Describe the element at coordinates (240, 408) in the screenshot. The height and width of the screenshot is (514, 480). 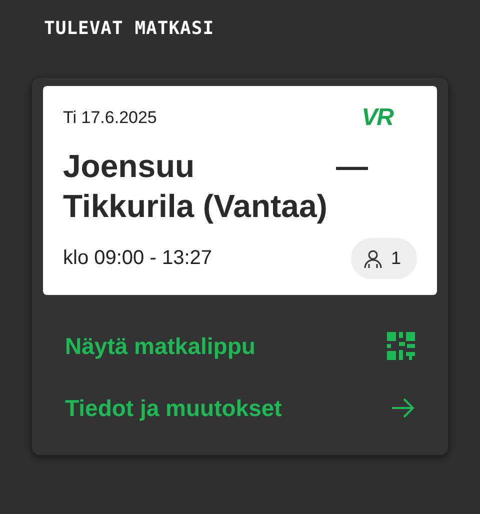
I see `action-button: Tiedot ja muutokset` at that location.